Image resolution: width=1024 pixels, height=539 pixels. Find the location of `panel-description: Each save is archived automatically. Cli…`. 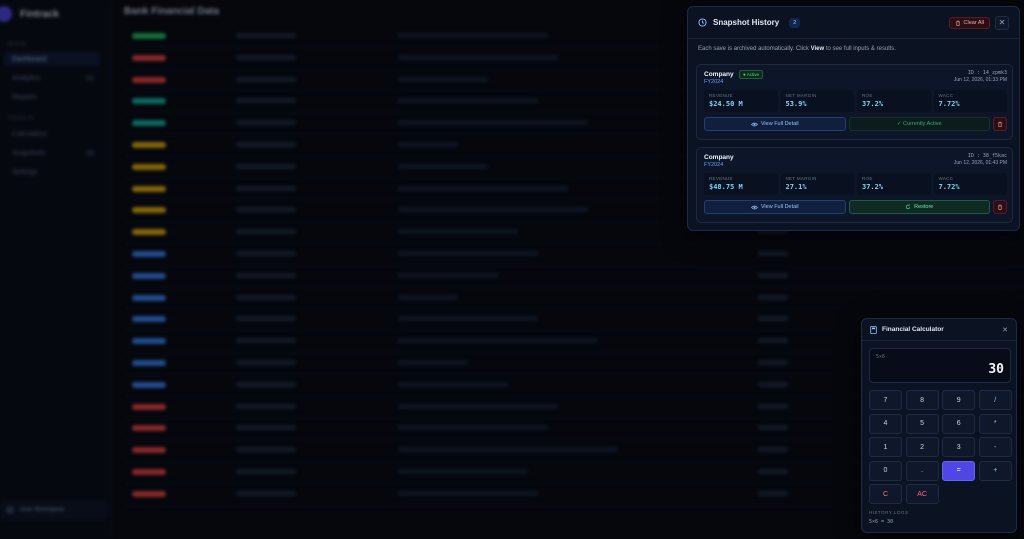

panel-description: Each save is archived automatically. Cli… is located at coordinates (853, 49).